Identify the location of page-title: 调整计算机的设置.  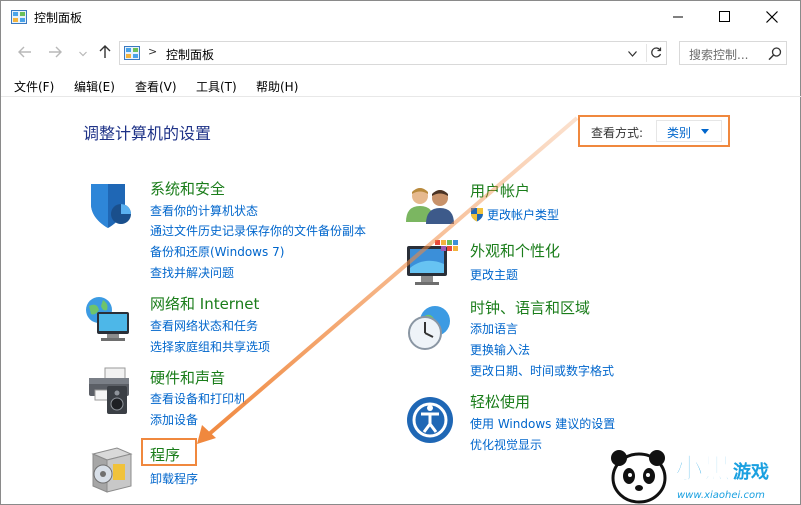
(147, 133).